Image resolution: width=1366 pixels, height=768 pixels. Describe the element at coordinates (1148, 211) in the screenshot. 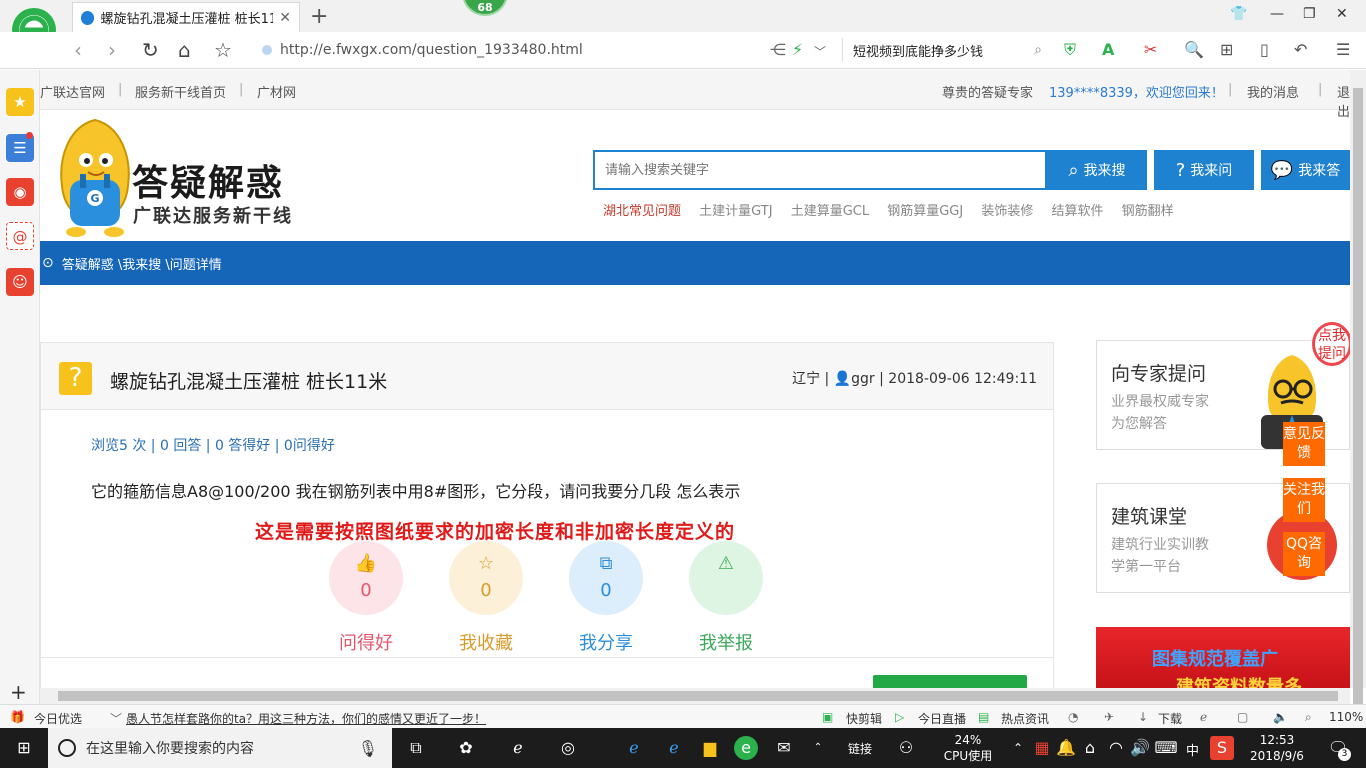

I see `hot-link: 钢筋翻样` at that location.